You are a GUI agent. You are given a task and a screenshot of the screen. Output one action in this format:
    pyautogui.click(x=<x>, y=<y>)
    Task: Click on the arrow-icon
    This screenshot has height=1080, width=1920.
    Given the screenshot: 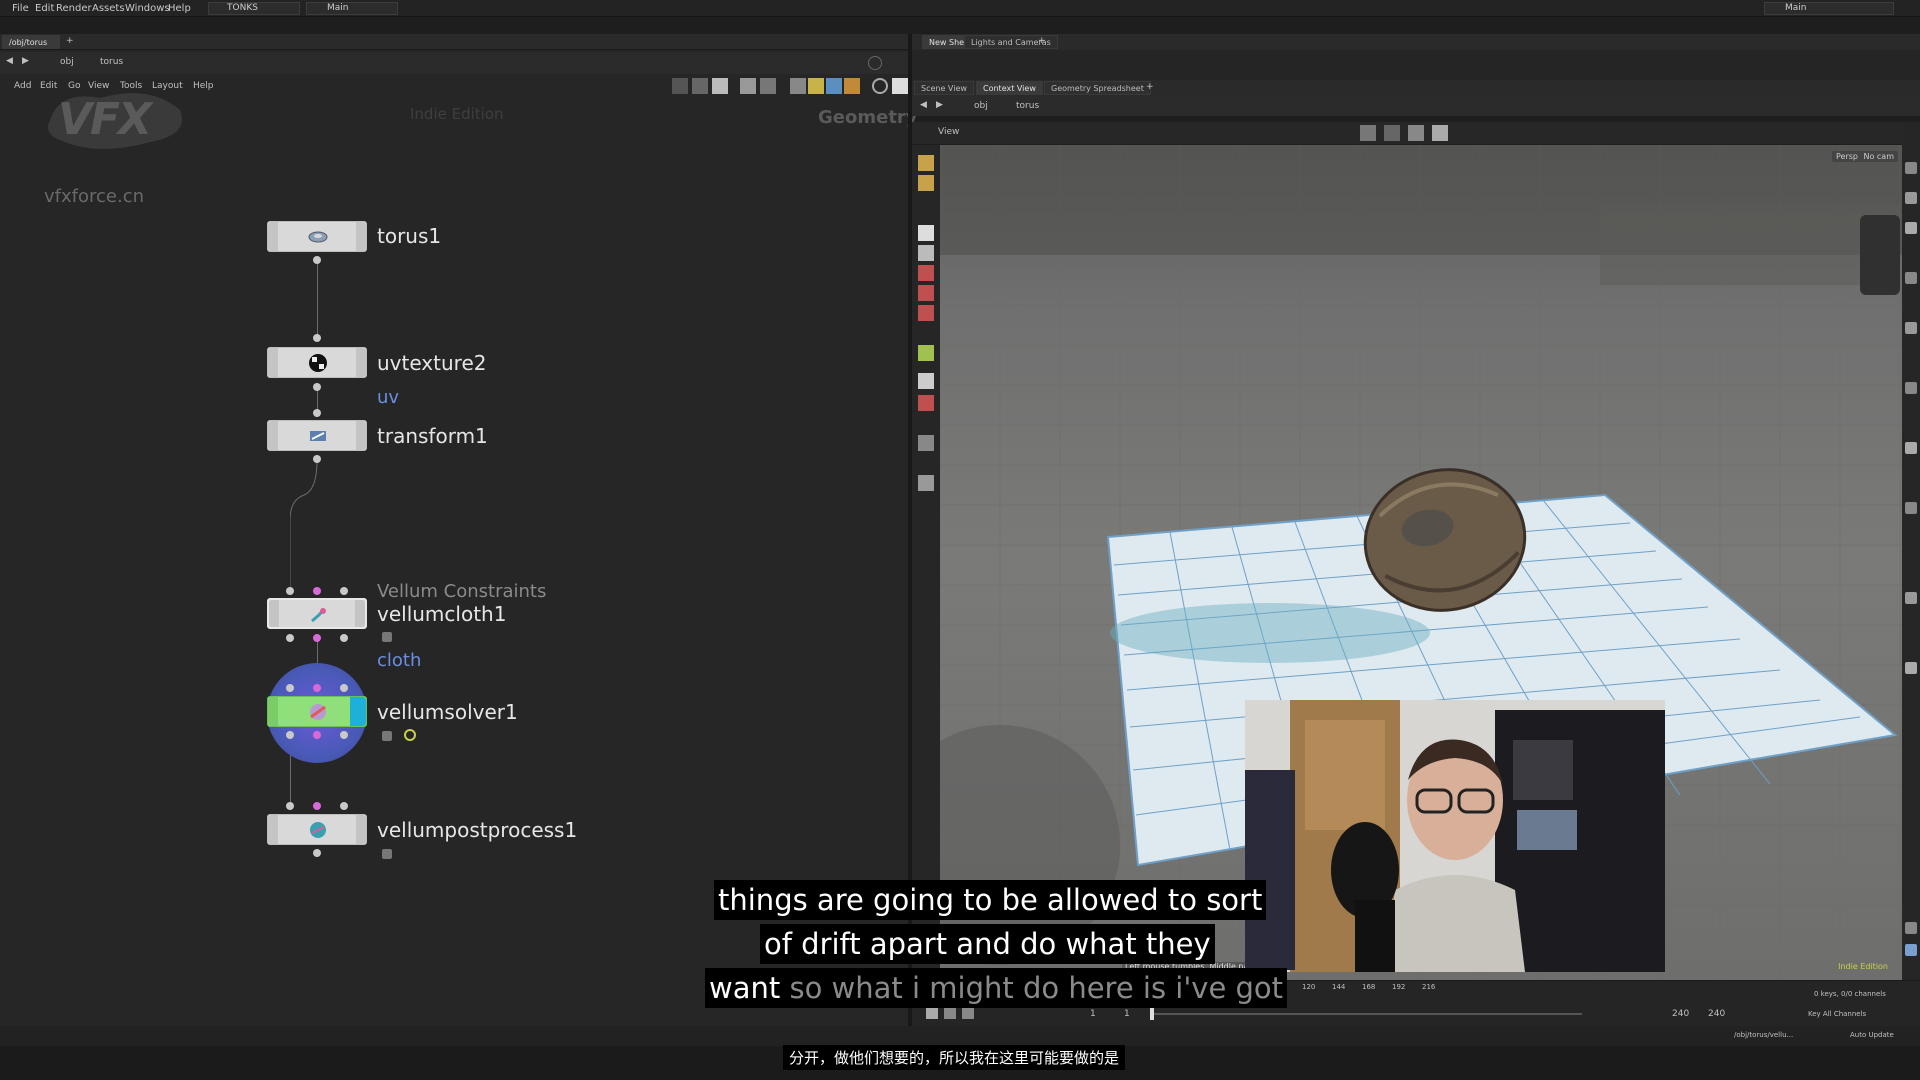 What is the action you would take?
    pyautogui.click(x=926, y=233)
    